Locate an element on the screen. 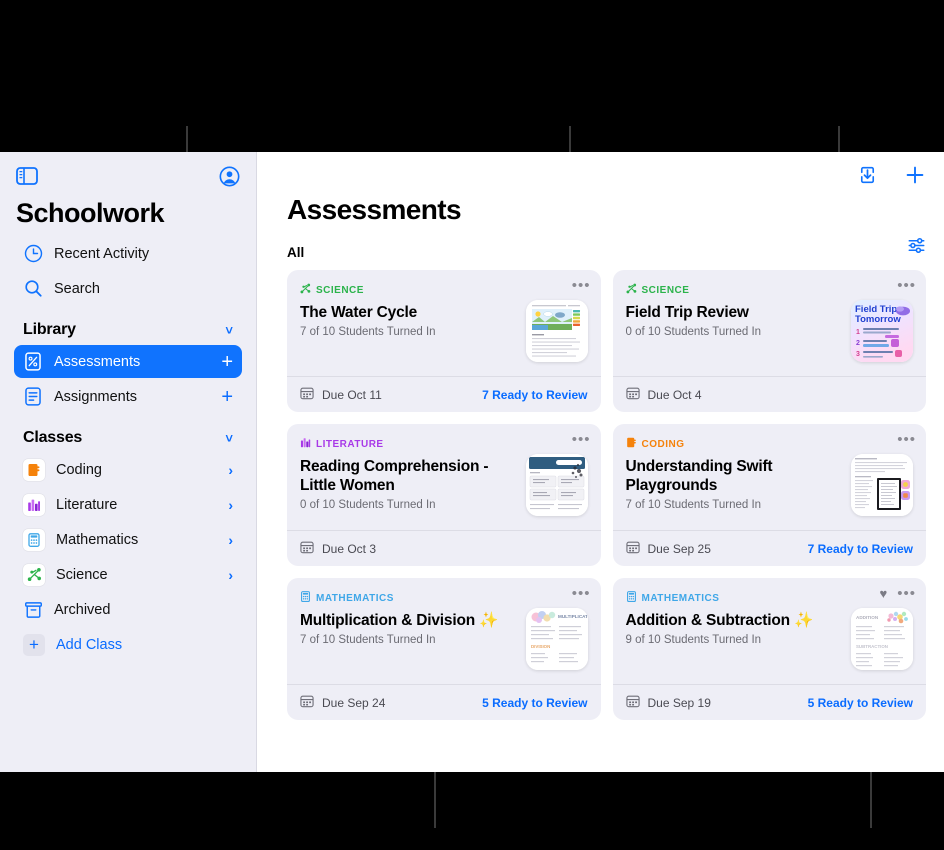 The image size is (944, 850). sidebar-item-mathematics: Mathematics › is located at coordinates (128, 539).